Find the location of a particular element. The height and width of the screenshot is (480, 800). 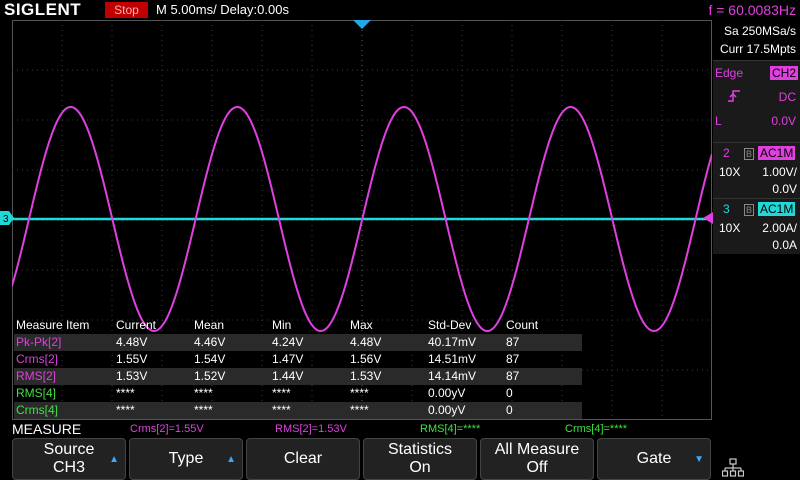

measure-summary-item: Crms[2]=1.55V is located at coordinates (167, 429).